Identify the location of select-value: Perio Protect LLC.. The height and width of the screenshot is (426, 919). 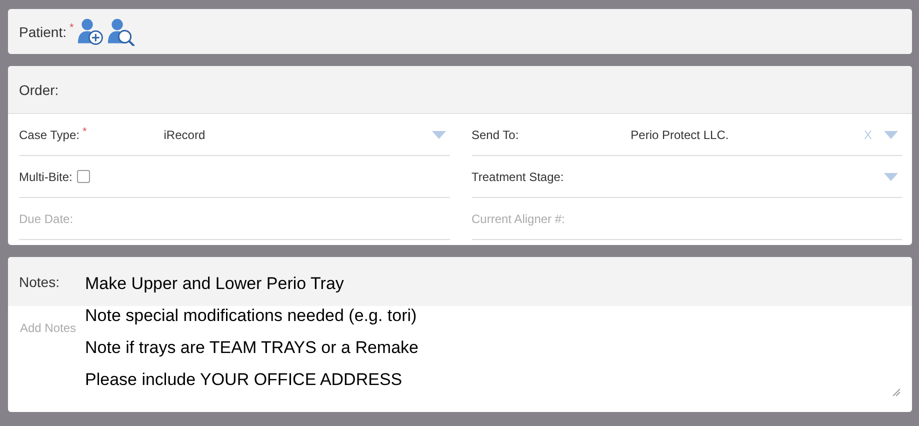
(679, 135).